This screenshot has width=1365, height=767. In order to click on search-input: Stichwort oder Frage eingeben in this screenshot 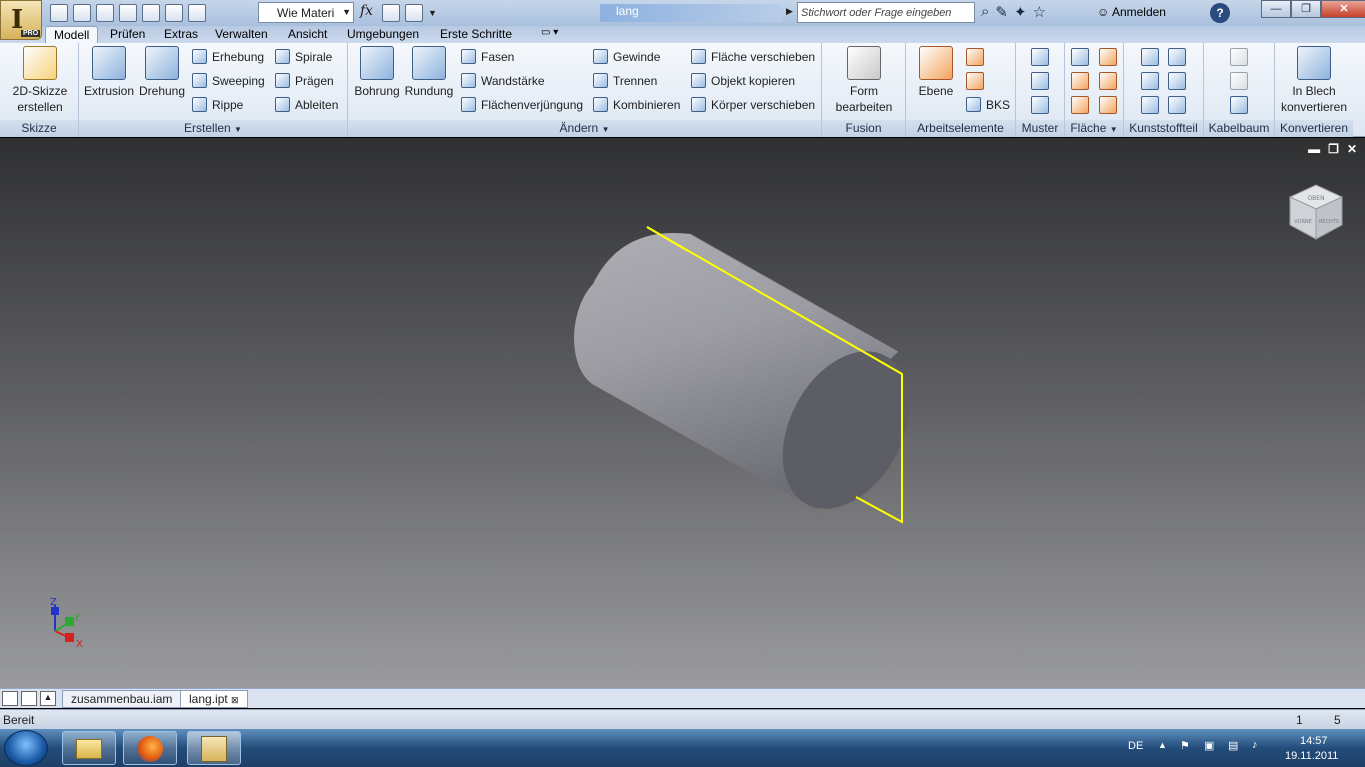, I will do `click(886, 12)`.